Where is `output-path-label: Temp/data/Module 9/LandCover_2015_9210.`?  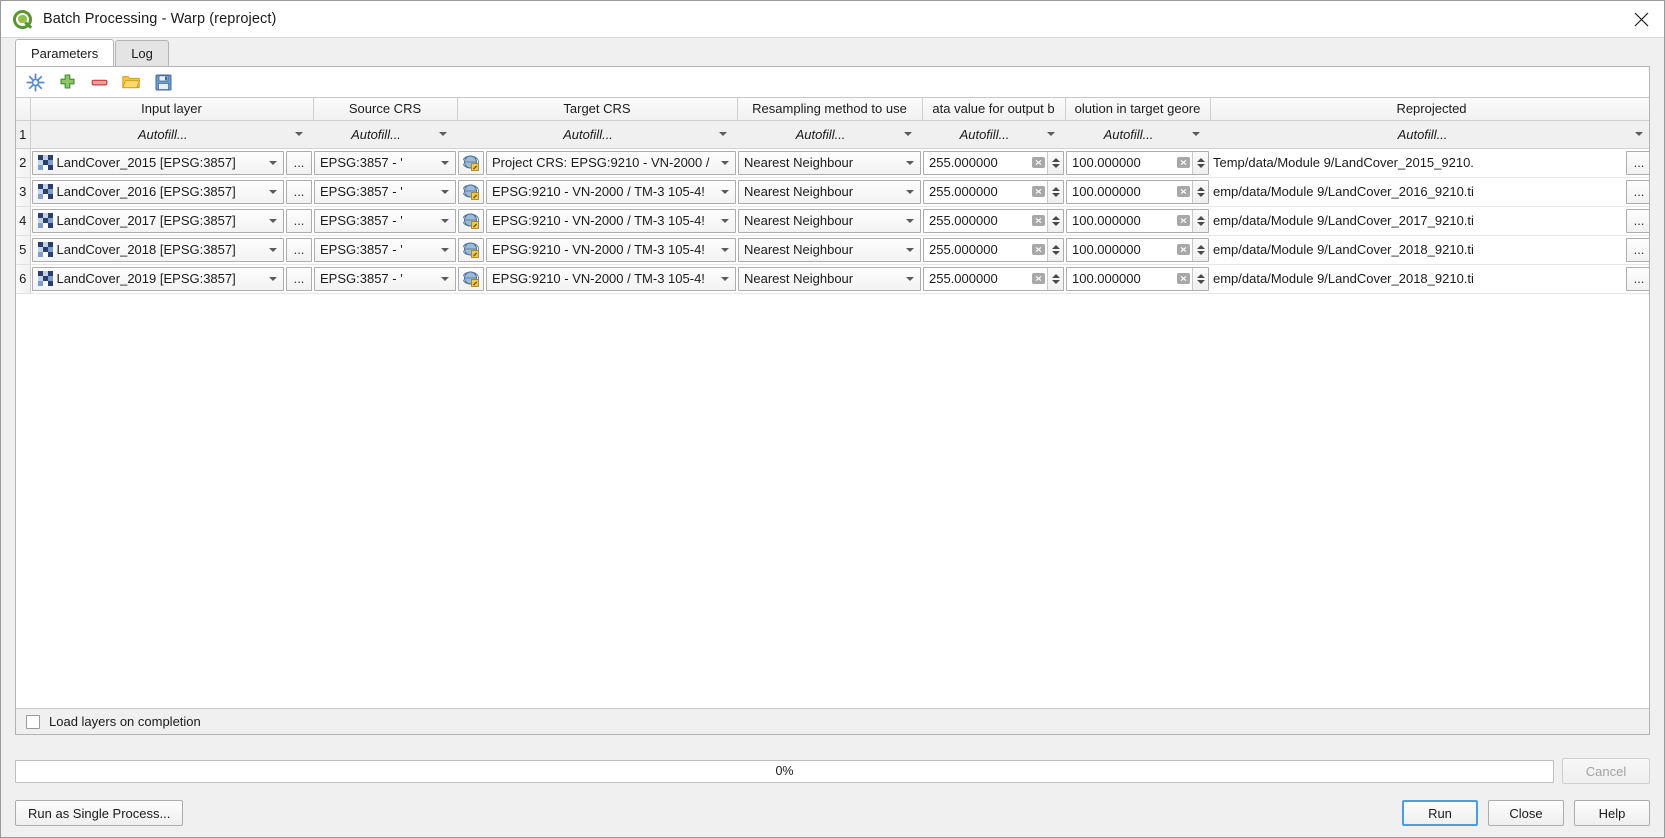 output-path-label: Temp/data/Module 9/LandCover_2015_9210. is located at coordinates (1417, 163).